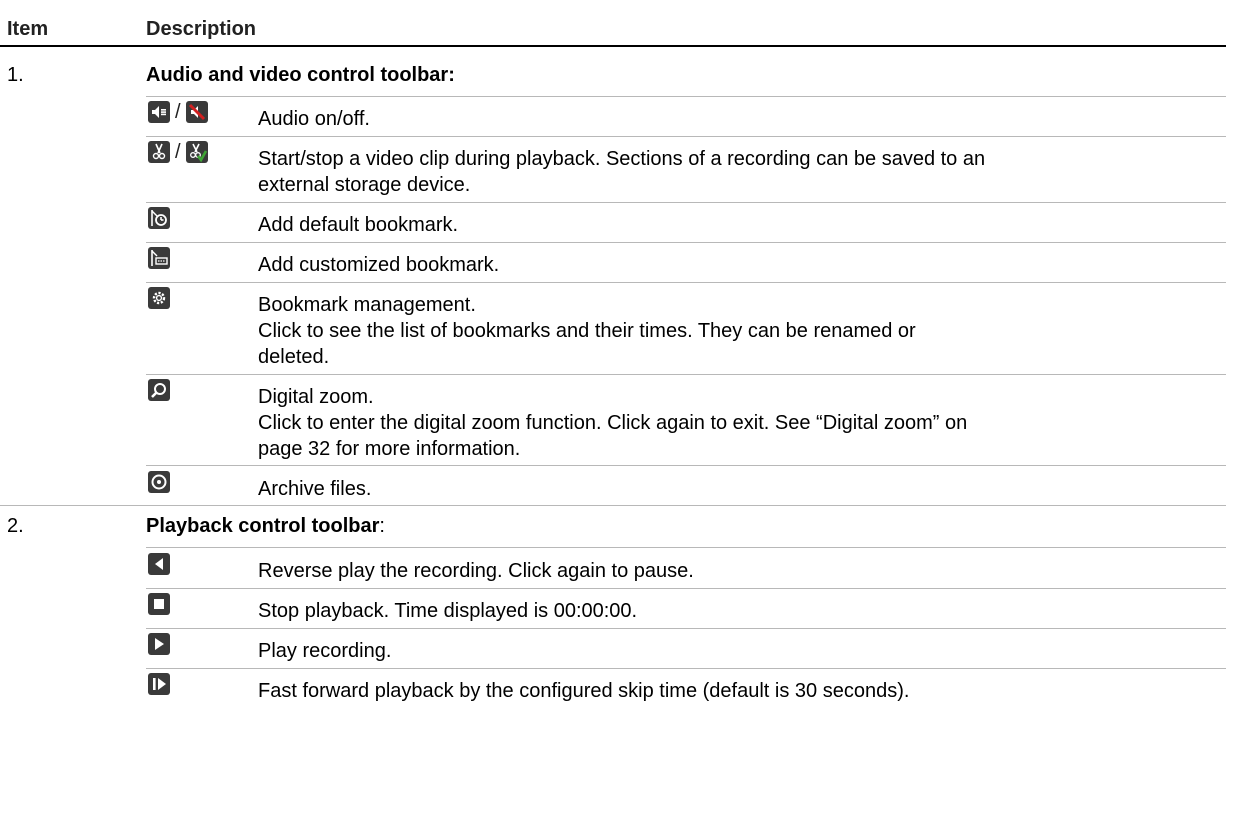 Image resolution: width=1235 pixels, height=837 pixels. I want to click on row-description: Play recording., so click(738, 651).